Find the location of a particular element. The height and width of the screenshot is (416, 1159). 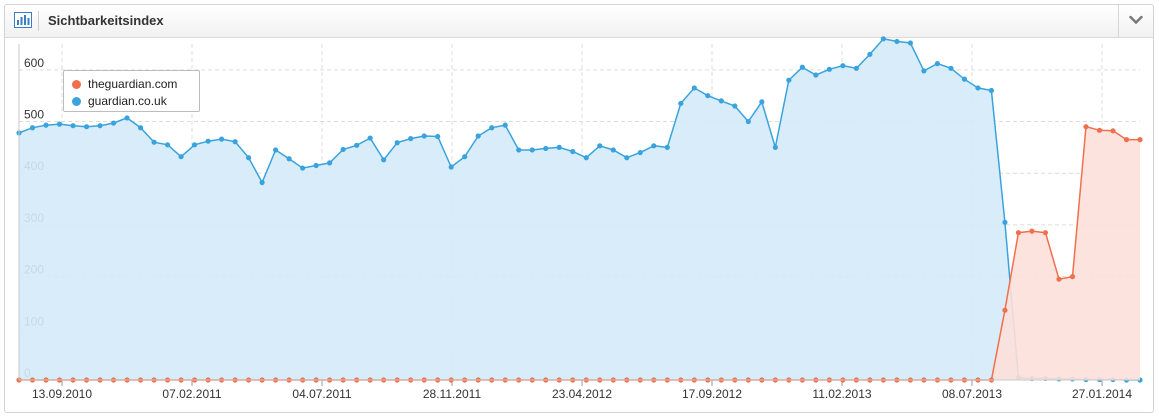

x-tick-label: 28.11.2011 is located at coordinates (452, 394).